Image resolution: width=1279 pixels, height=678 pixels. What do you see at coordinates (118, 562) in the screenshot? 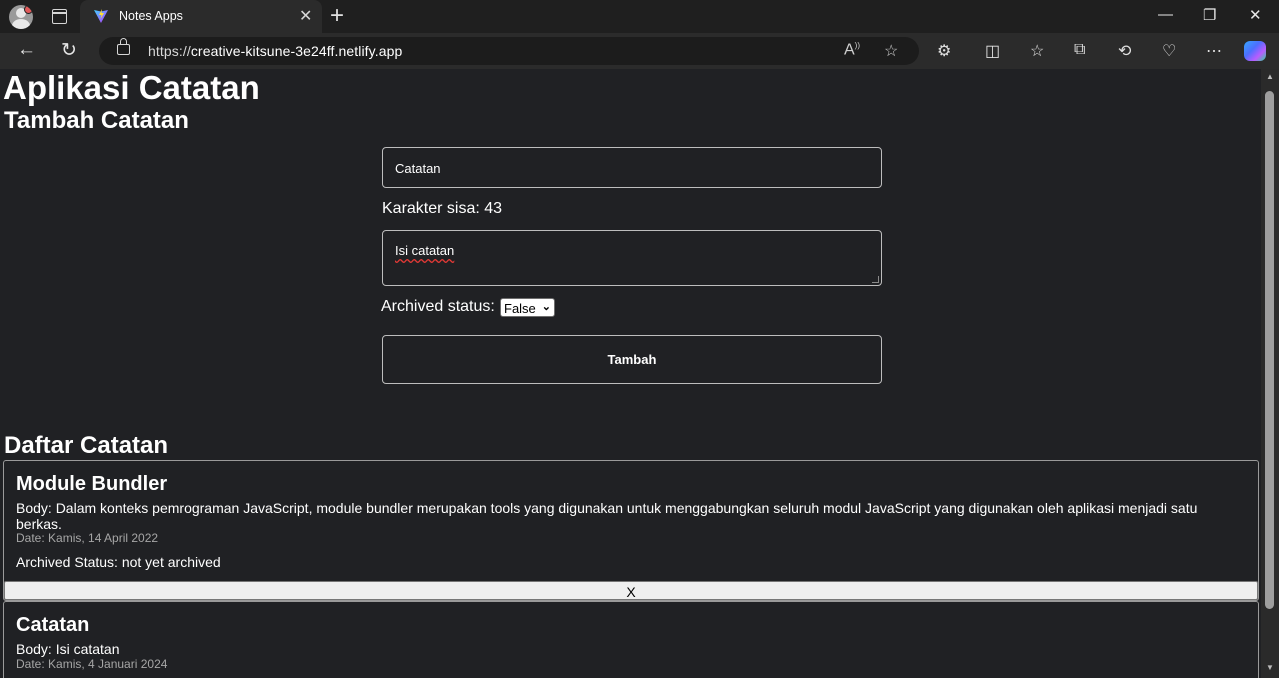
I see `note-archived-status: Archived Status: not yet archived` at bounding box center [118, 562].